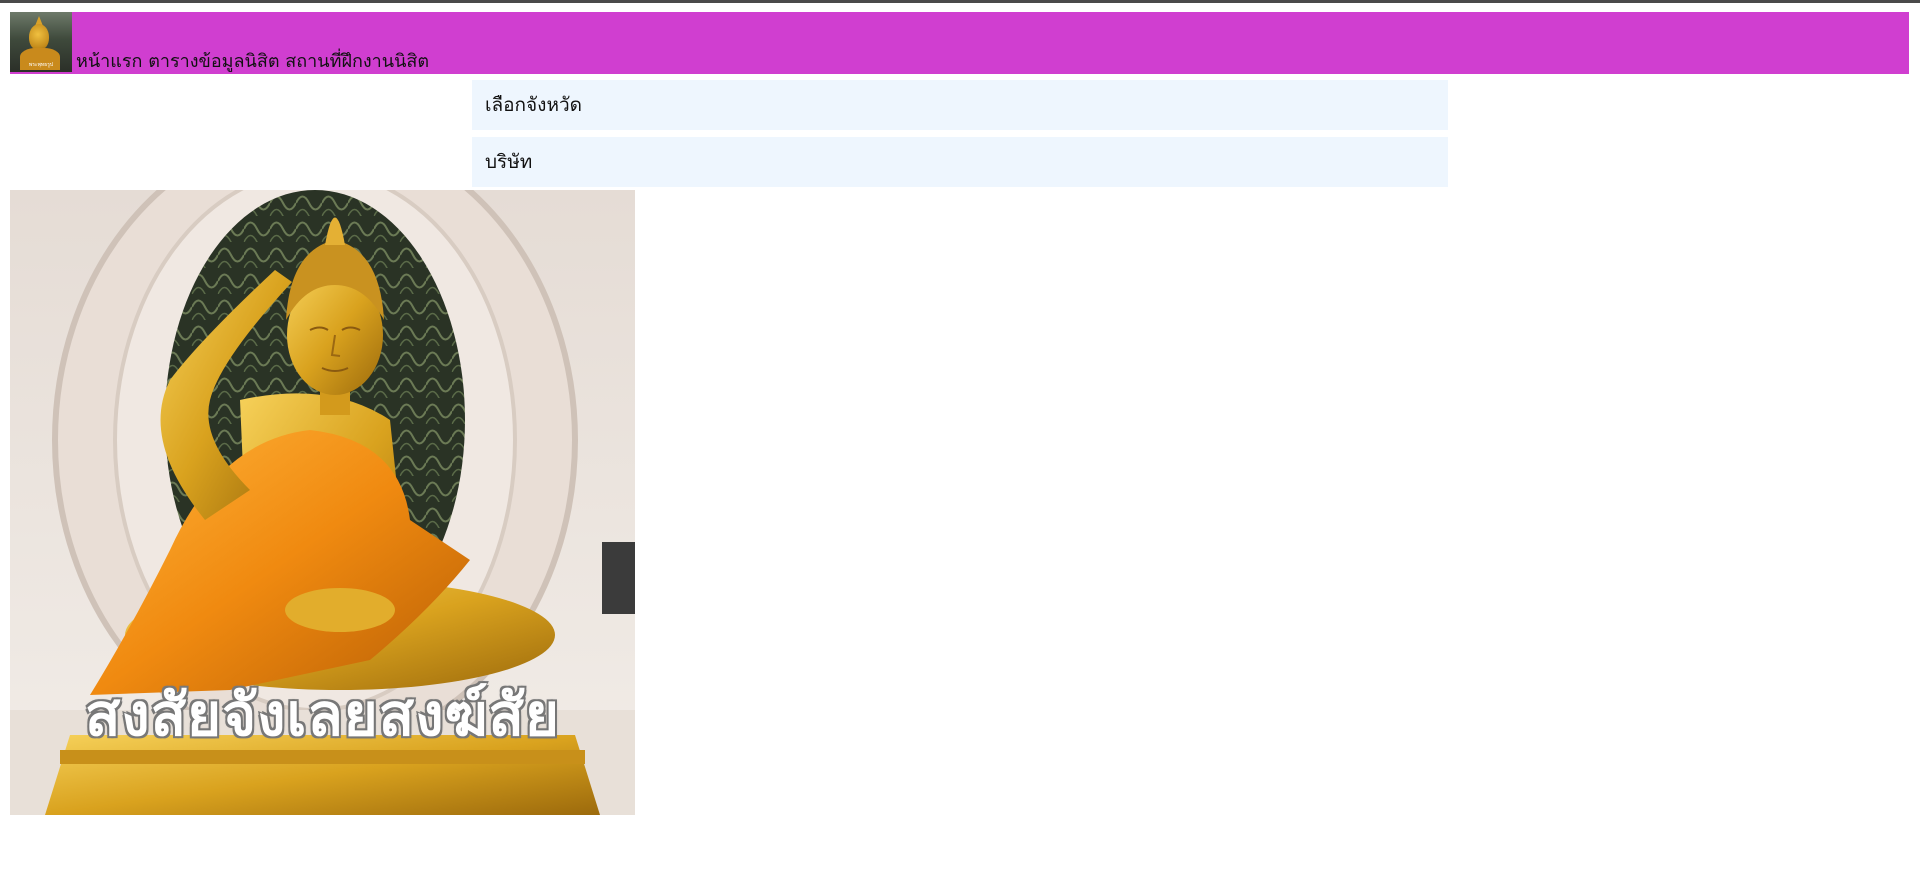  What do you see at coordinates (960, 105) in the screenshot?
I see `province-select: เลือกจังหวัด` at bounding box center [960, 105].